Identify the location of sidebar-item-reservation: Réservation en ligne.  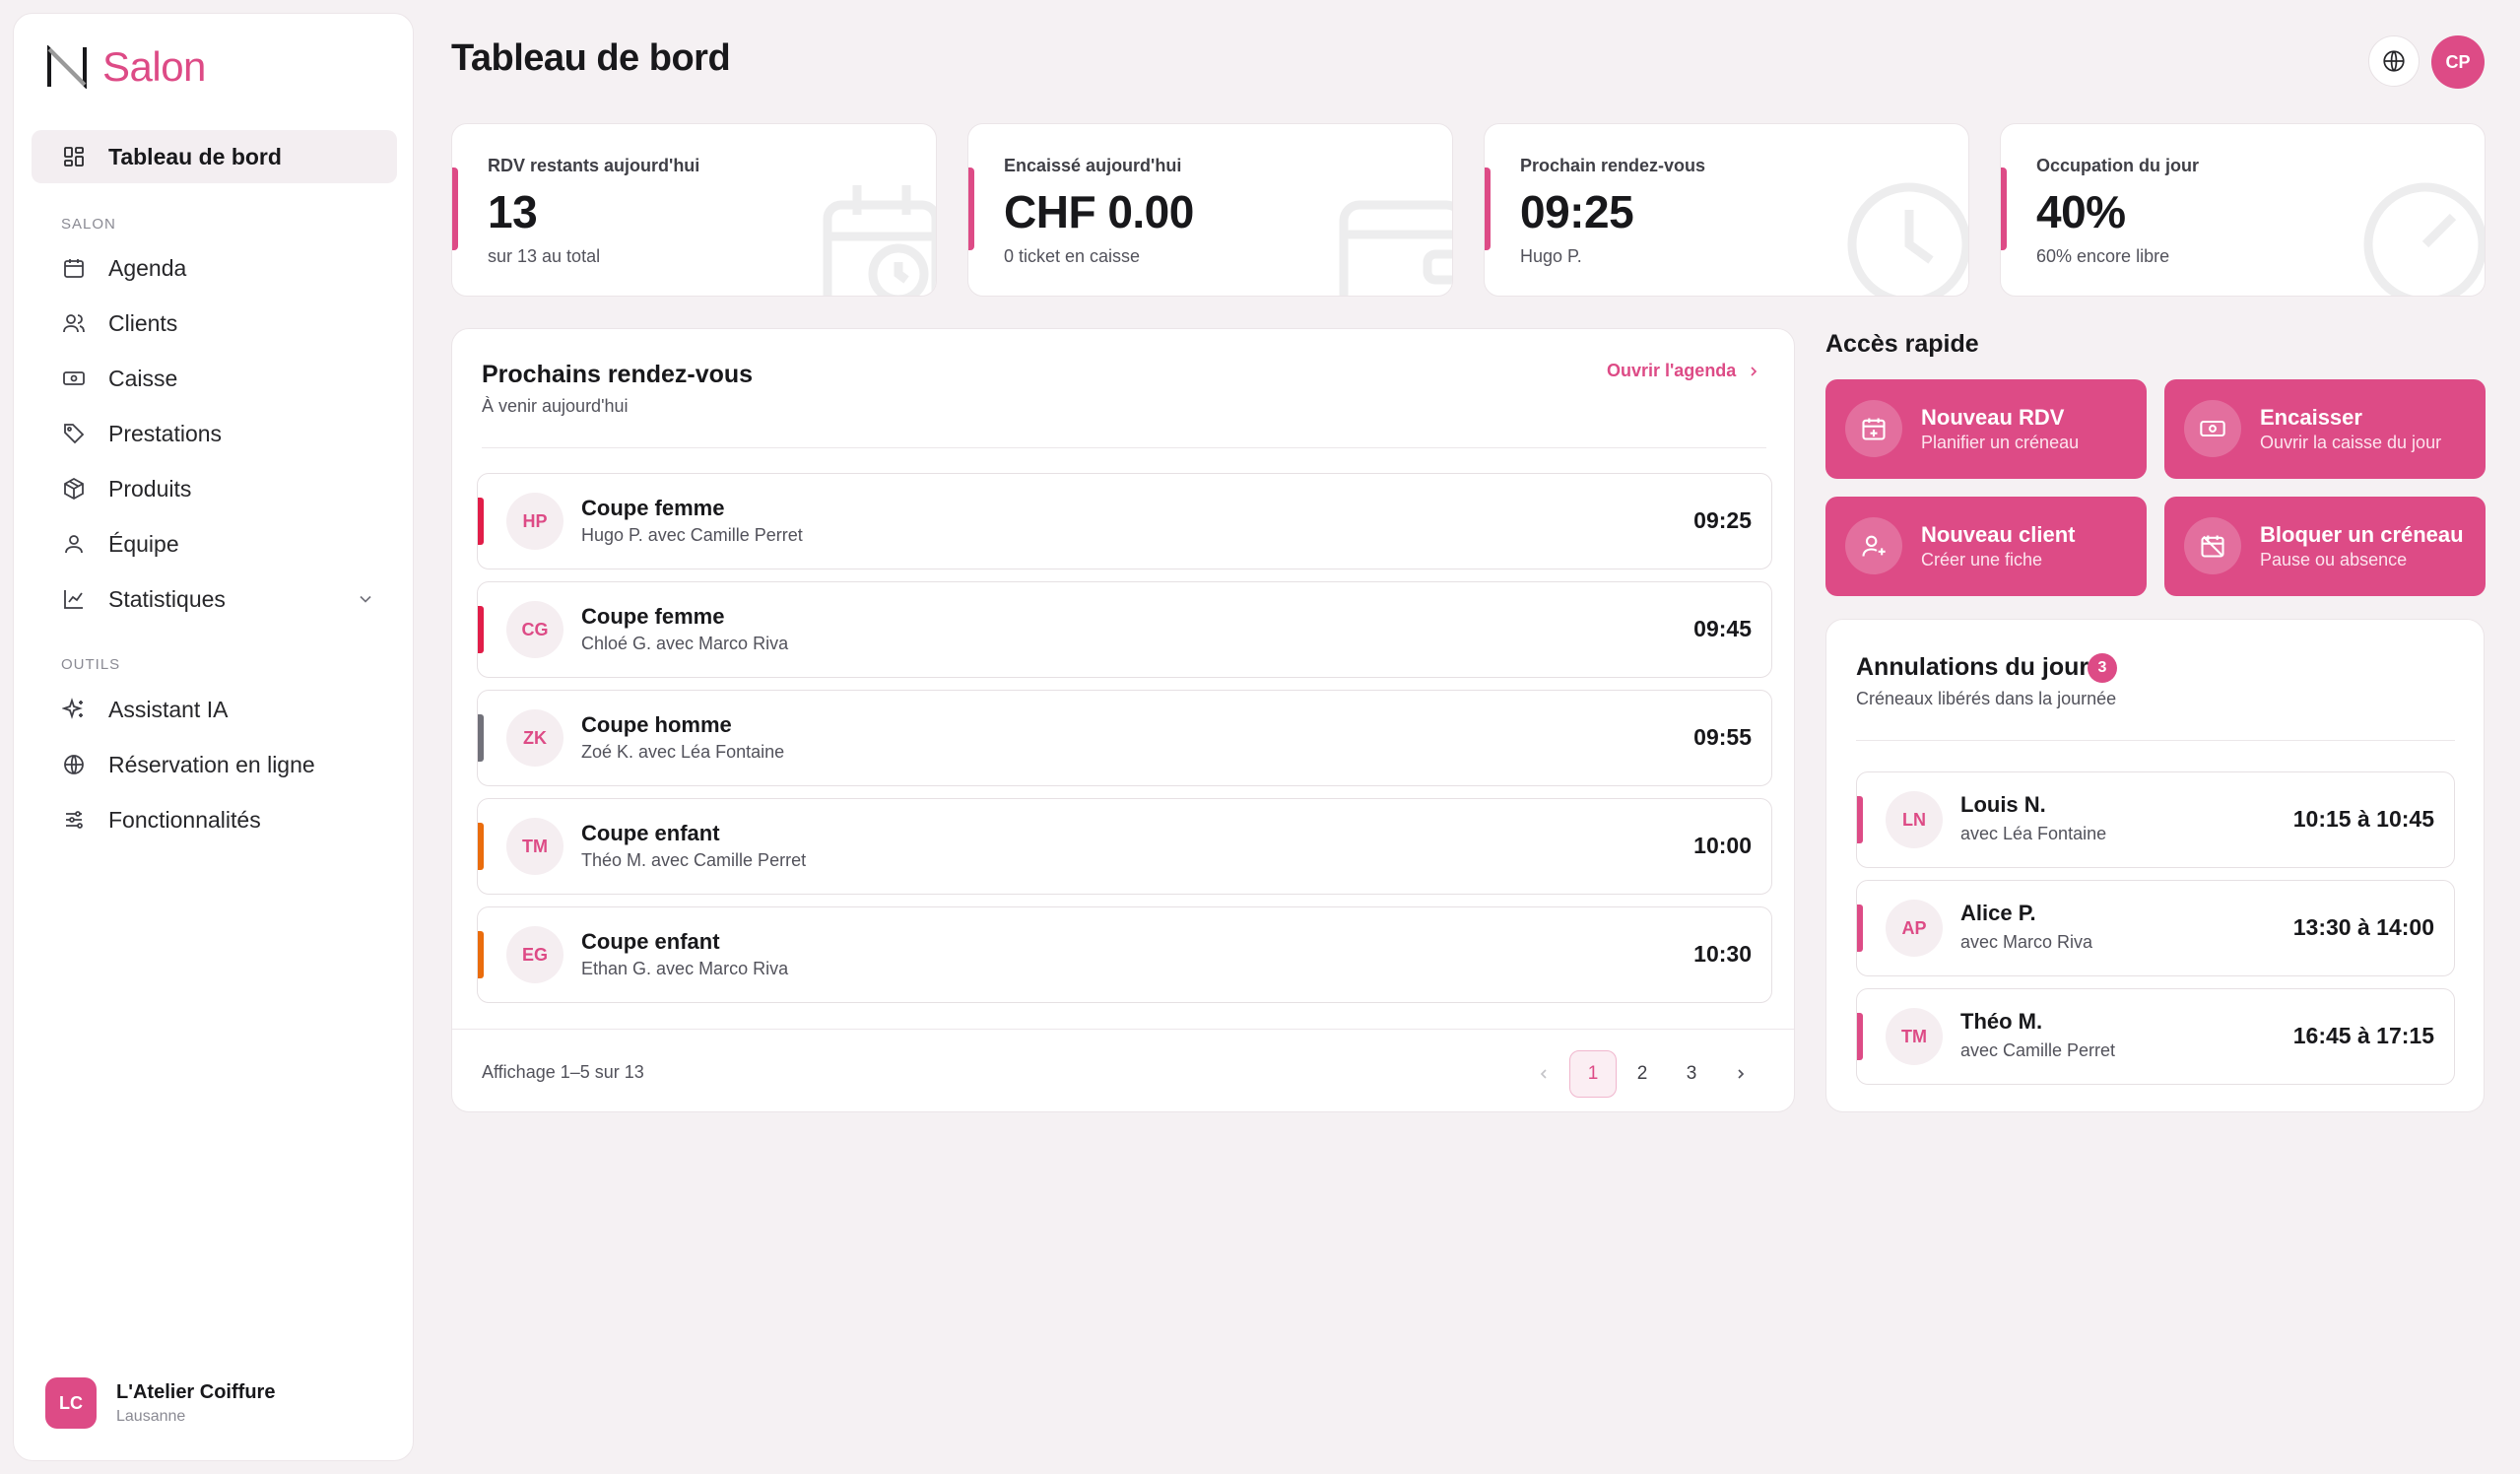
(214, 765).